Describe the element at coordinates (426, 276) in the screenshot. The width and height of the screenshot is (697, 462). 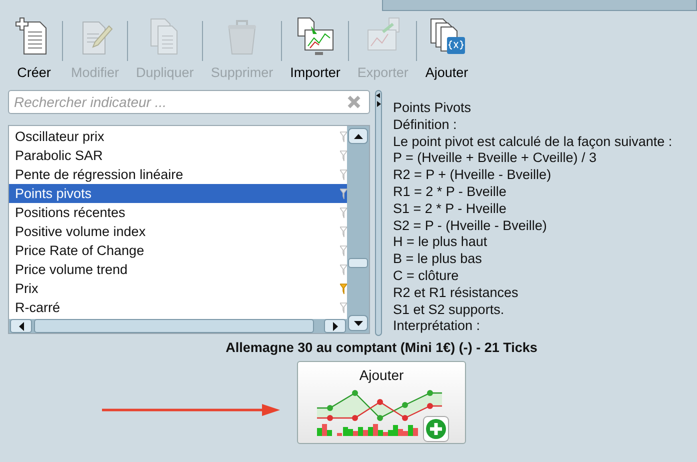
I see `description-line: C = clôture` at that location.